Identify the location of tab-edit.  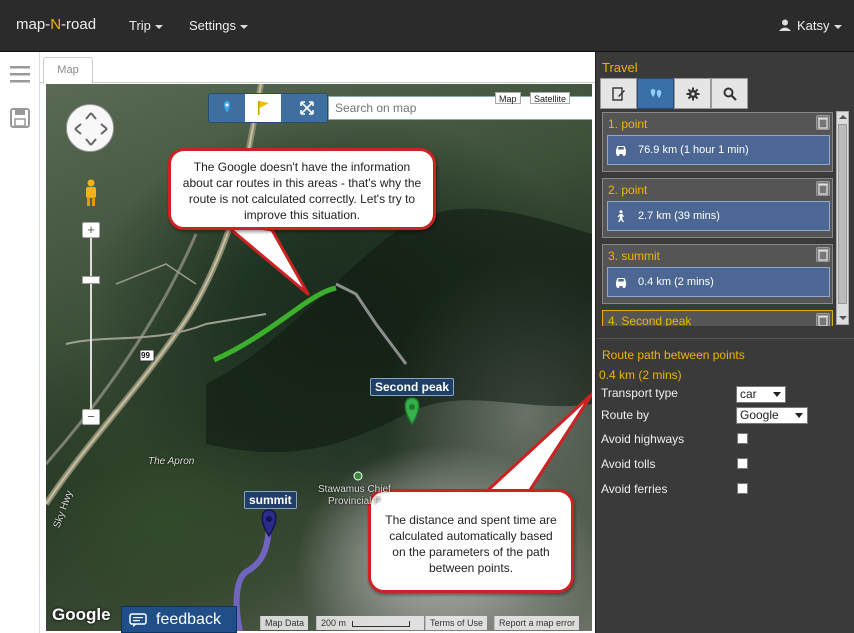
(618, 93).